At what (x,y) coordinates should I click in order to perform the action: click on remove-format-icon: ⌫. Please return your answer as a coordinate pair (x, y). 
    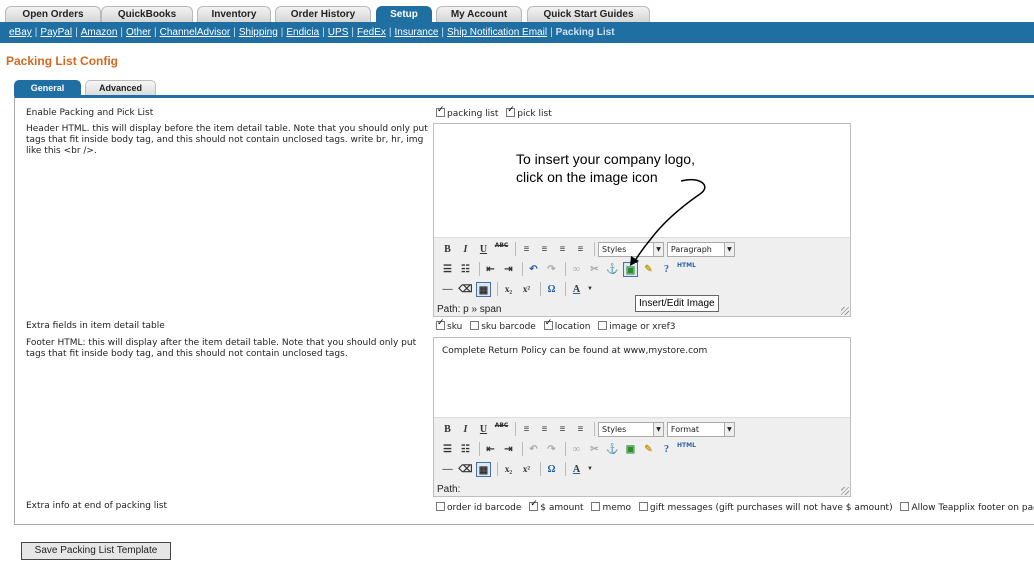
    Looking at the image, I should click on (465, 469).